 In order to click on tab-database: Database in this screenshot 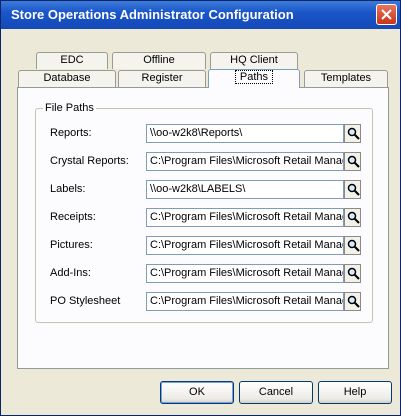, I will do `click(67, 78)`.